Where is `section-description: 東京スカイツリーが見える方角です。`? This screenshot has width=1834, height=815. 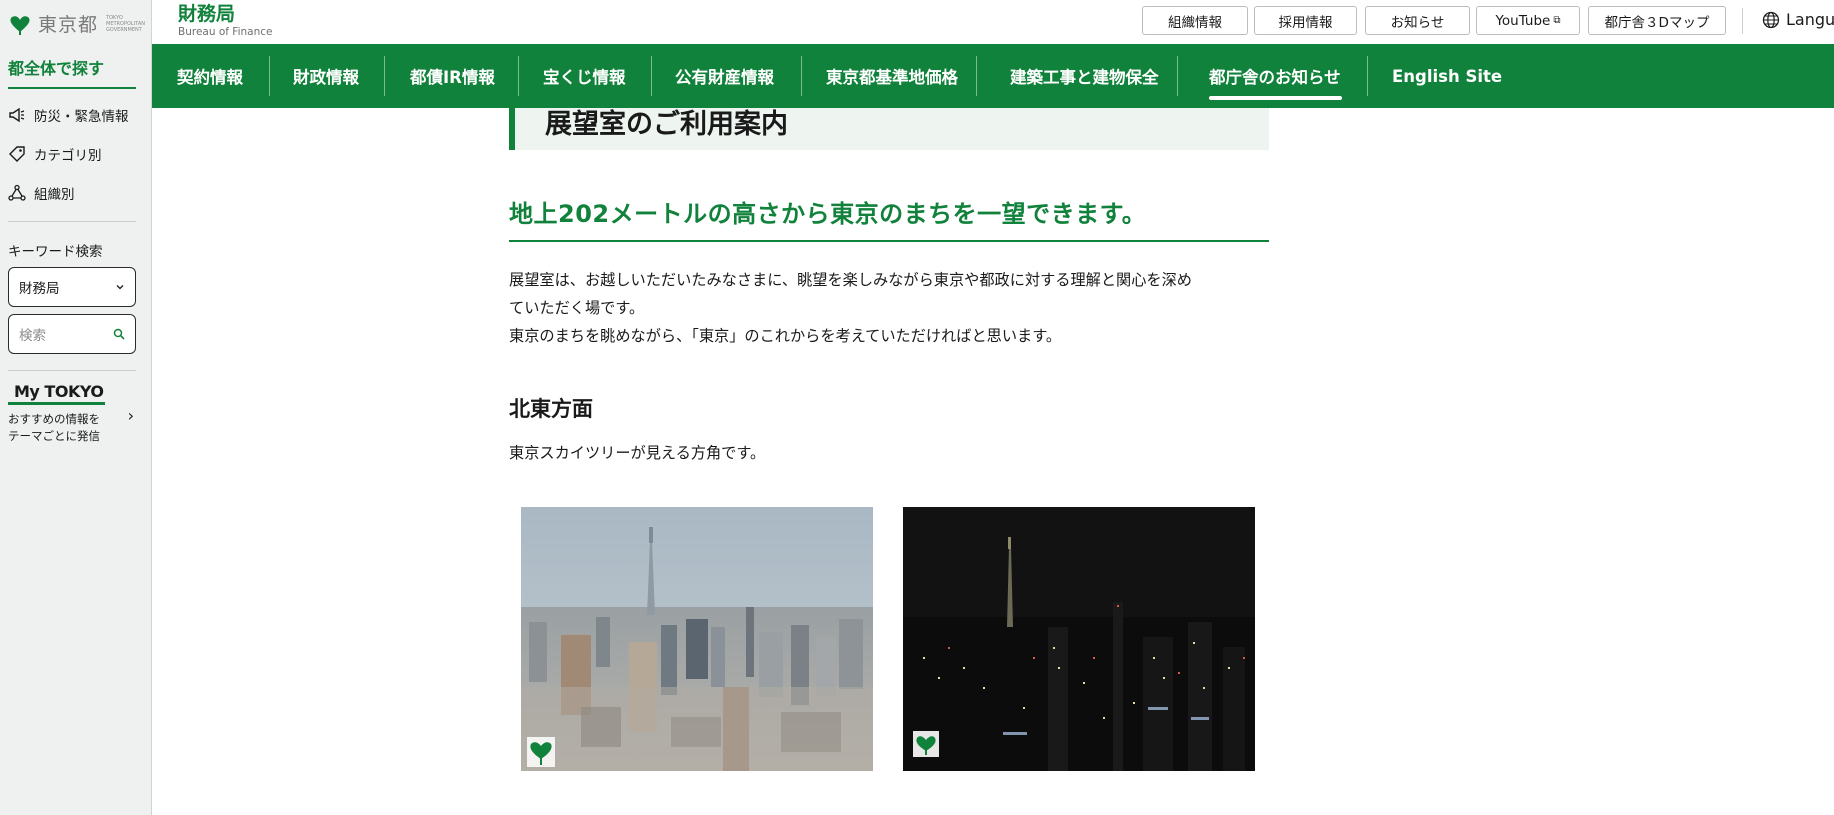
section-description: 東京スカイツリーが見える方角です。 is located at coordinates (637, 453).